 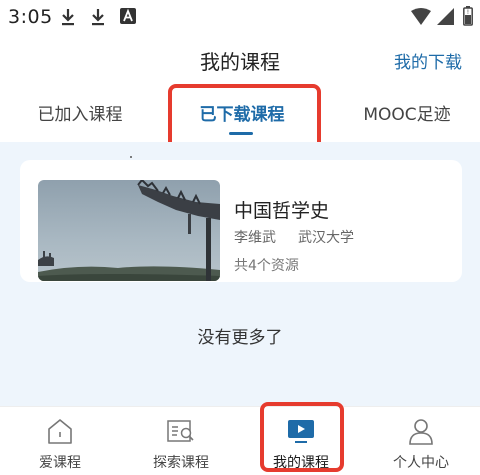 I want to click on course-title: 中国哲学史, so click(x=282, y=211).